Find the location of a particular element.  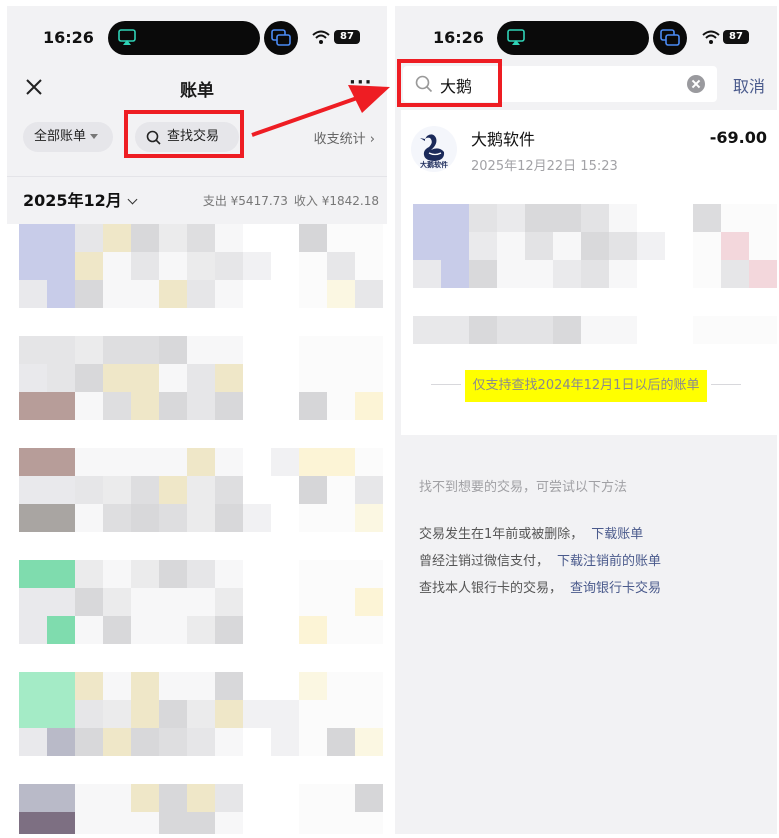

month-selector: 2025年12月 is located at coordinates (80, 199).